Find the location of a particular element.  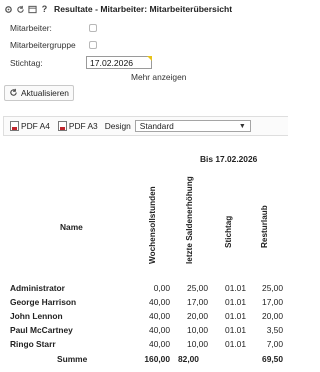

group-checkbox is located at coordinates (93, 45).